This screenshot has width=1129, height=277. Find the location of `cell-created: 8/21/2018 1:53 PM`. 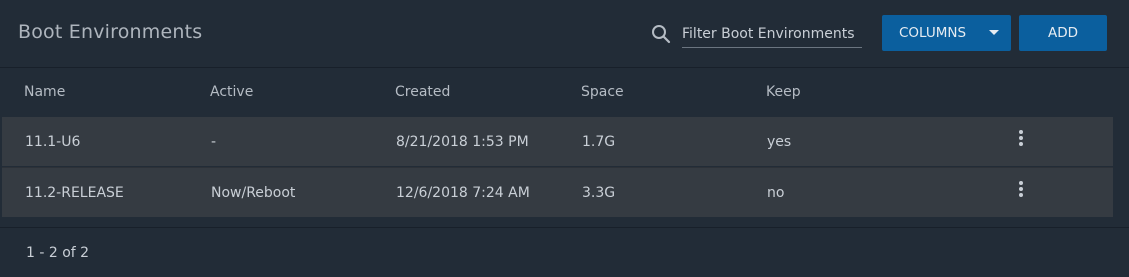

cell-created: 8/21/2018 1:53 PM is located at coordinates (462, 142).